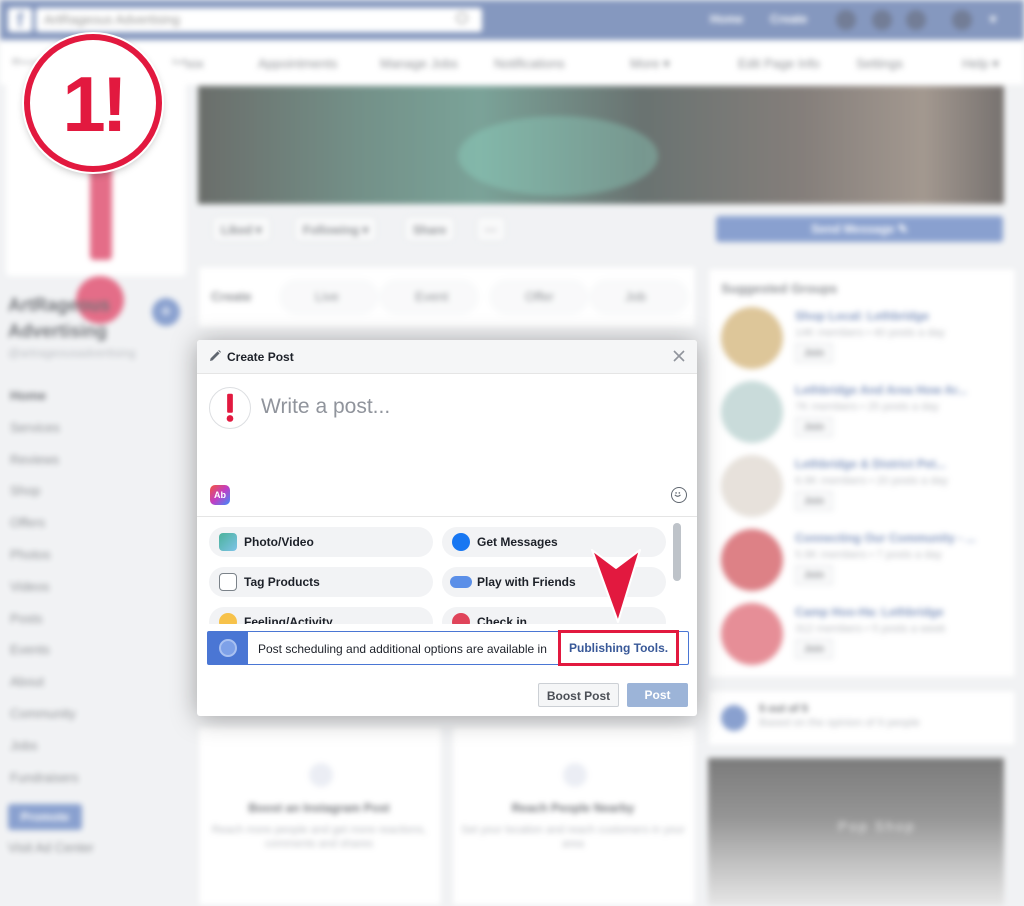  I want to click on options-scrollbar, so click(677, 552).